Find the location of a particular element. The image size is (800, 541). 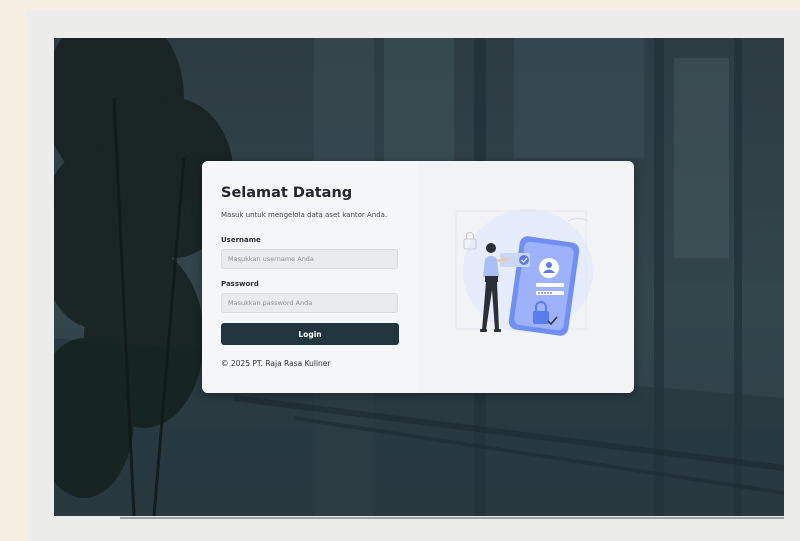

password-input is located at coordinates (309, 303).